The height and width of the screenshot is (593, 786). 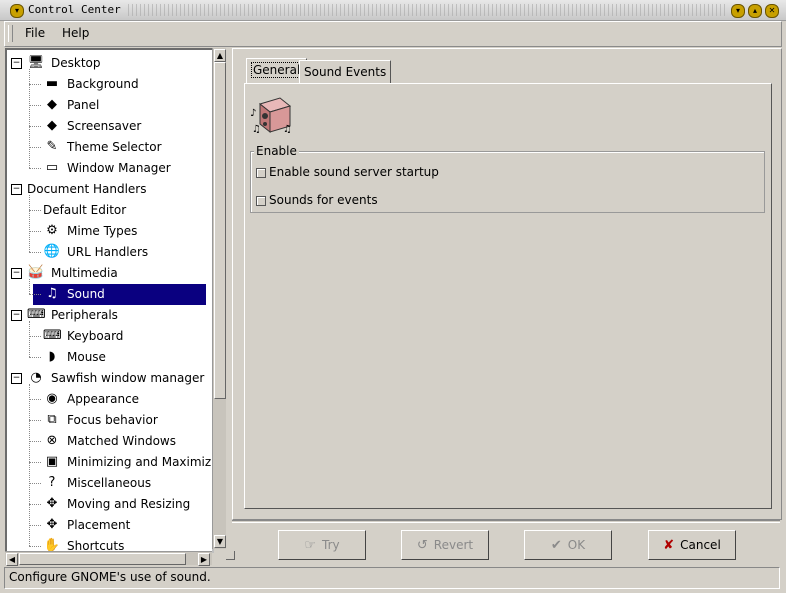 I want to click on tree-item-multimedia: − 🥁 Multimedia, so click(x=107, y=273).